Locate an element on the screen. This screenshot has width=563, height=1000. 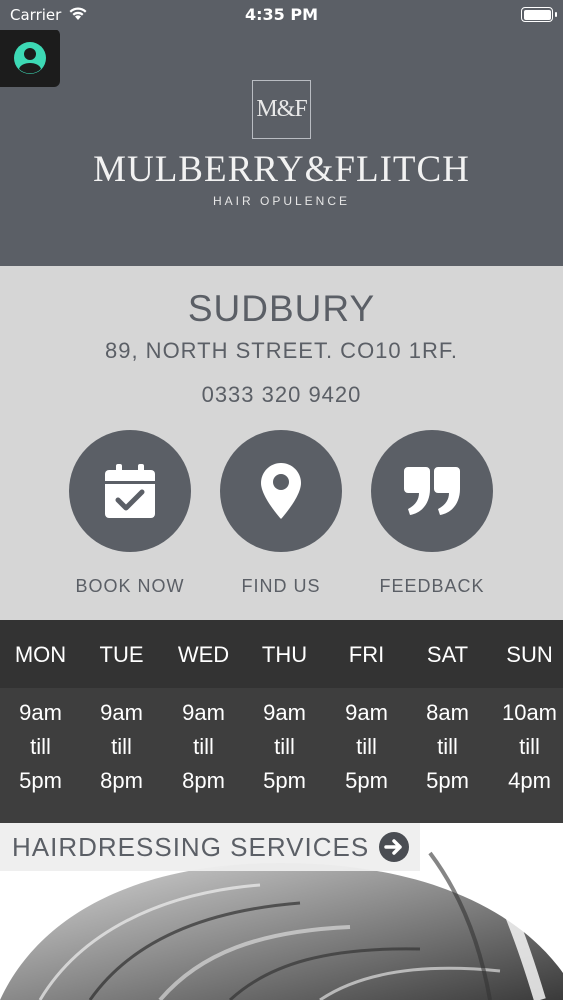
arrow-right-circle-icon is located at coordinates (394, 847).